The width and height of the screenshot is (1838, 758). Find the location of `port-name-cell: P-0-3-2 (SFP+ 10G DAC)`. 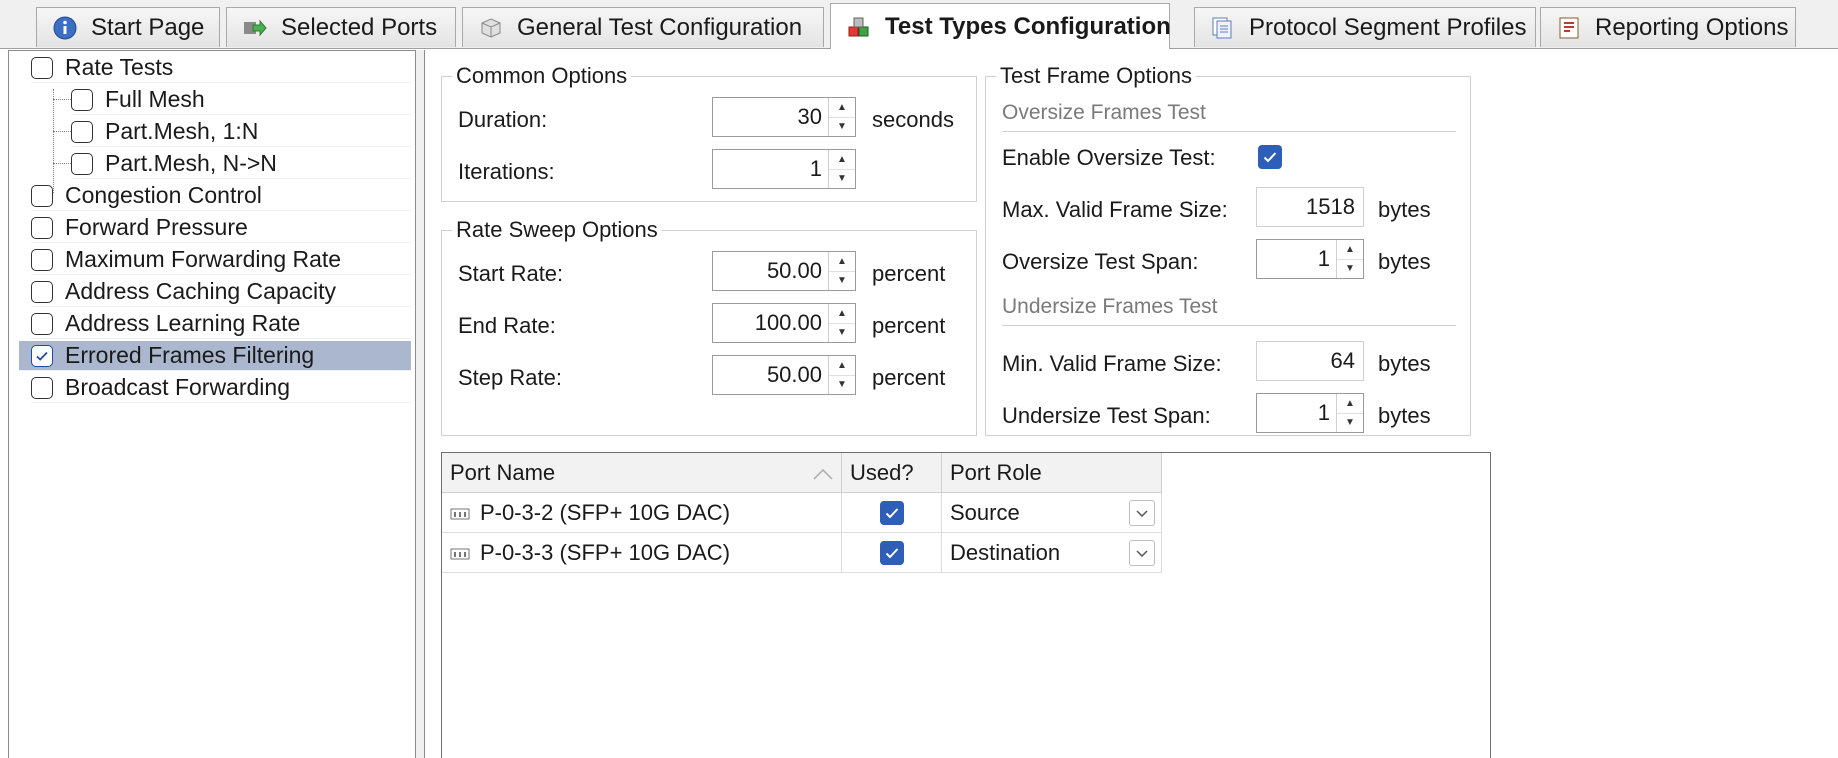

port-name-cell: P-0-3-2 (SFP+ 10G DAC) is located at coordinates (642, 513).